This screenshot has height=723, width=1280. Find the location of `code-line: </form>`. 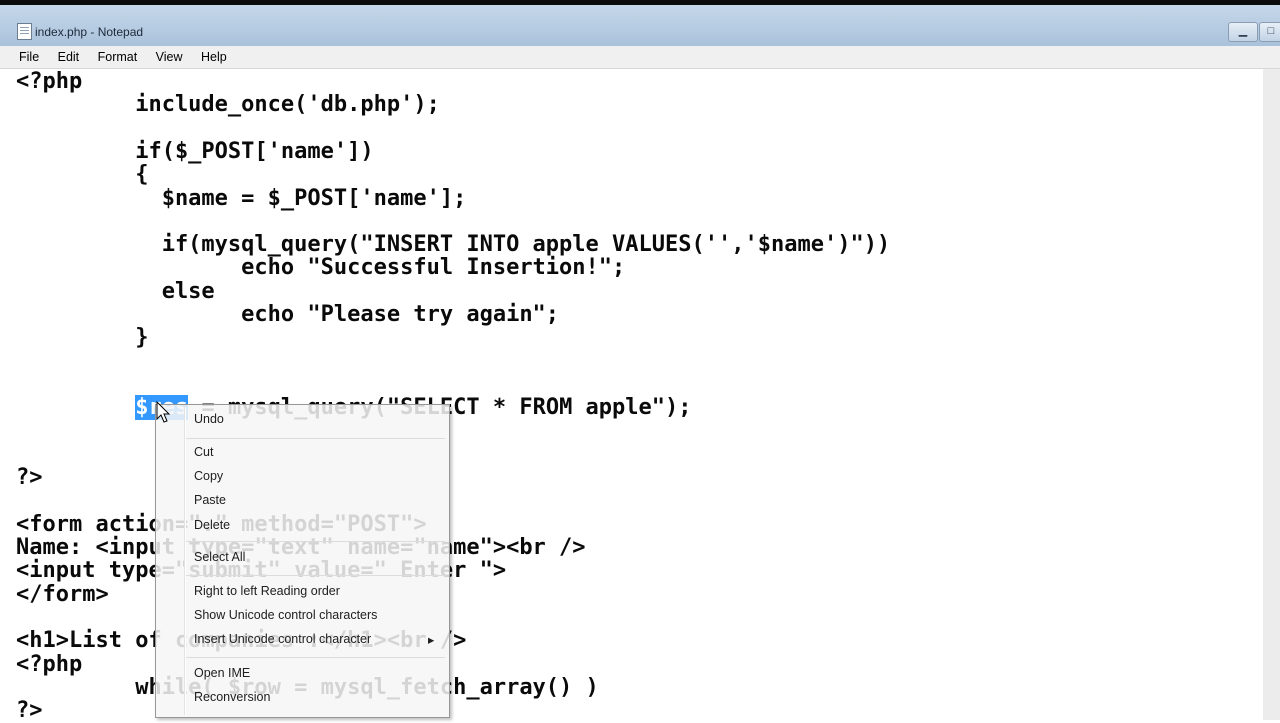

code-line: </form> is located at coordinates (62, 594).